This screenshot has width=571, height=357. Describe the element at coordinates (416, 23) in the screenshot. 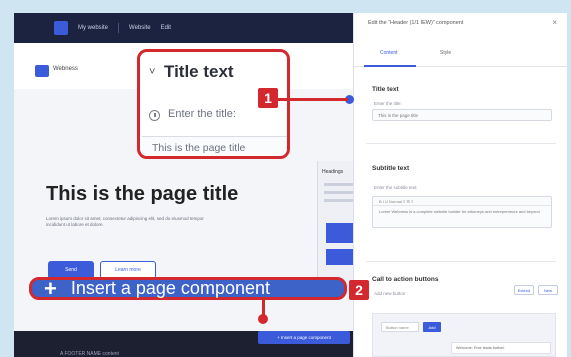

I see `edit-panel-title: Edit the “Header (1/1 IEW)” component` at that location.